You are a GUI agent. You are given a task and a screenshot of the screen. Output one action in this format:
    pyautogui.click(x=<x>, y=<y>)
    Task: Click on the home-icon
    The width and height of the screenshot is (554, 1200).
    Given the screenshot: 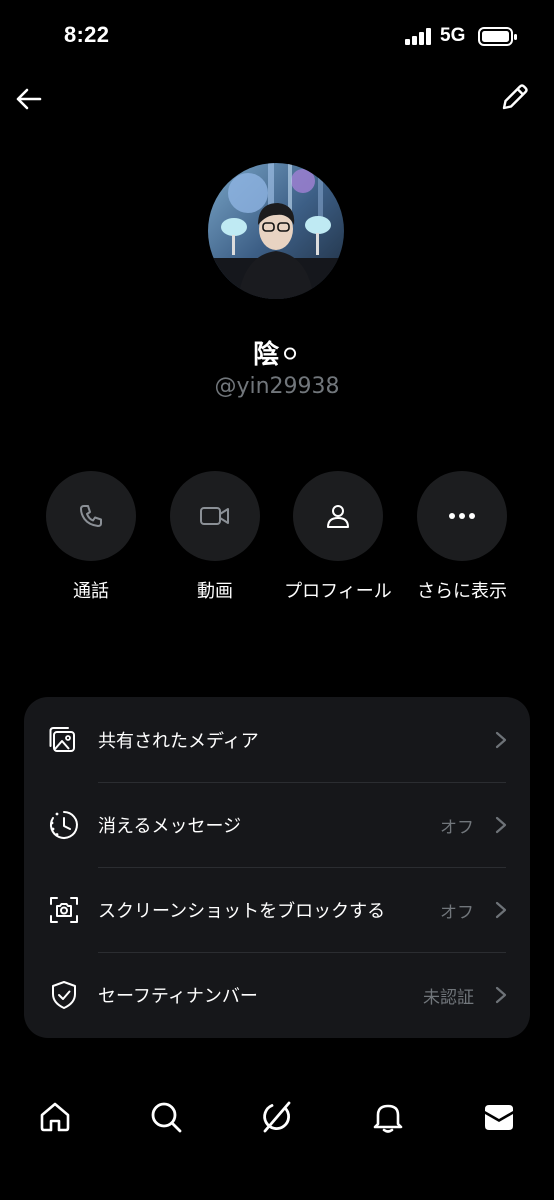 What is the action you would take?
    pyautogui.click(x=55, y=1117)
    